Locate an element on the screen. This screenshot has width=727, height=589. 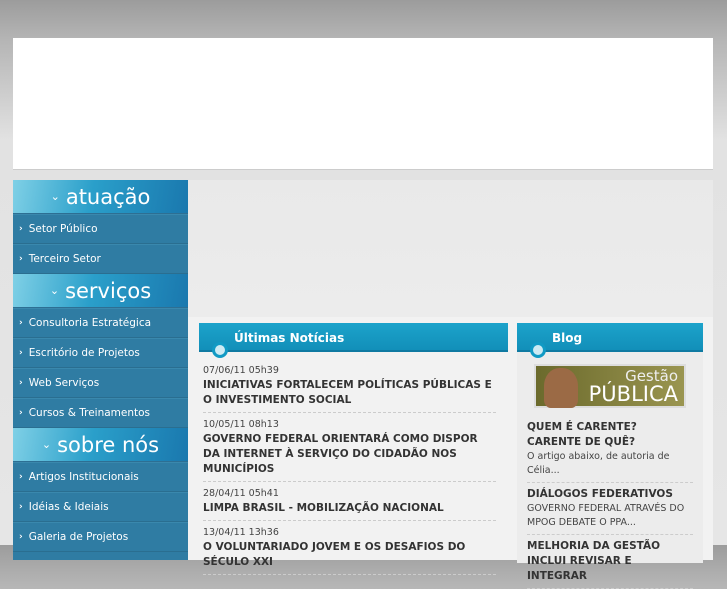
gestao-publica-logo: Gestão PÚBLICA is located at coordinates (610, 386).